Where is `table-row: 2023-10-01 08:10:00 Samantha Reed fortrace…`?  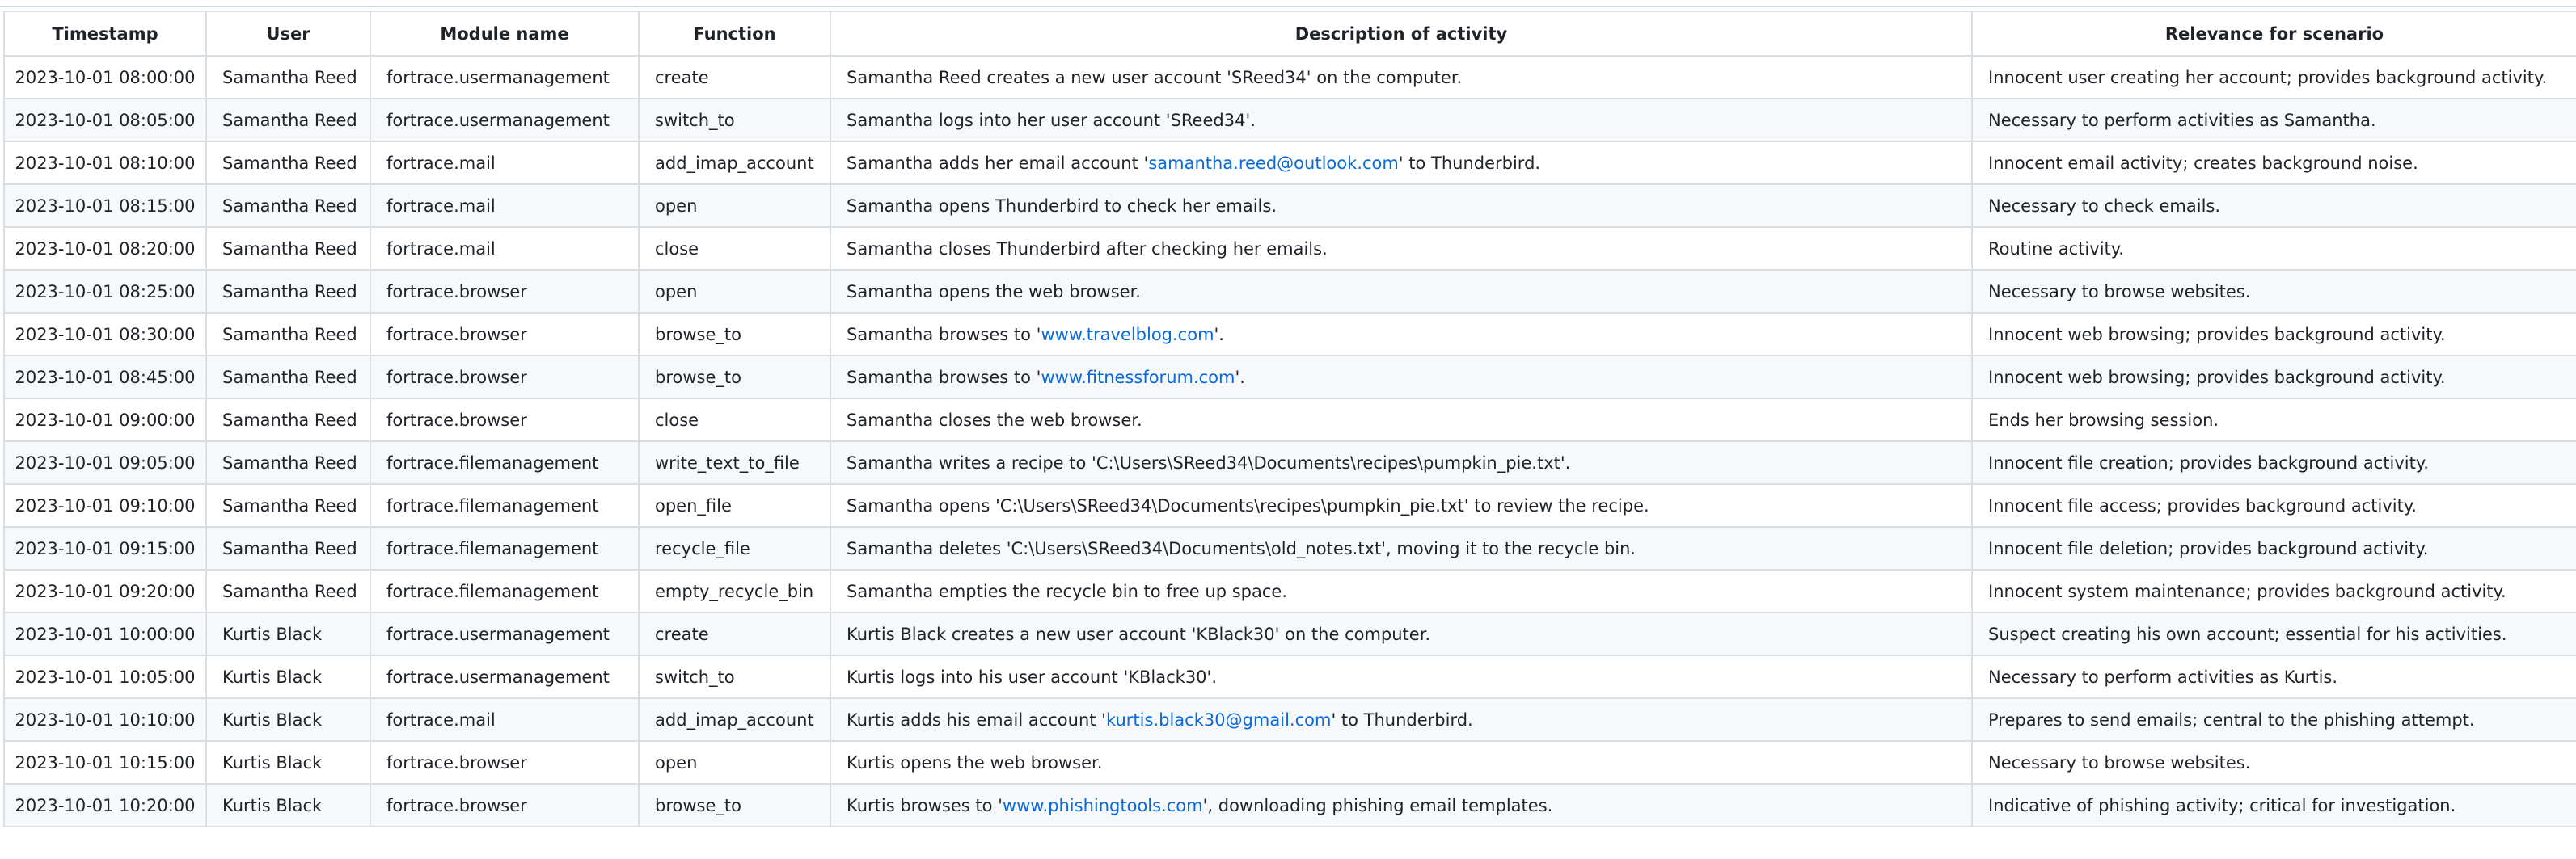
table-row: 2023-10-01 08:10:00 Samantha Reed fortrace… is located at coordinates (1289, 163).